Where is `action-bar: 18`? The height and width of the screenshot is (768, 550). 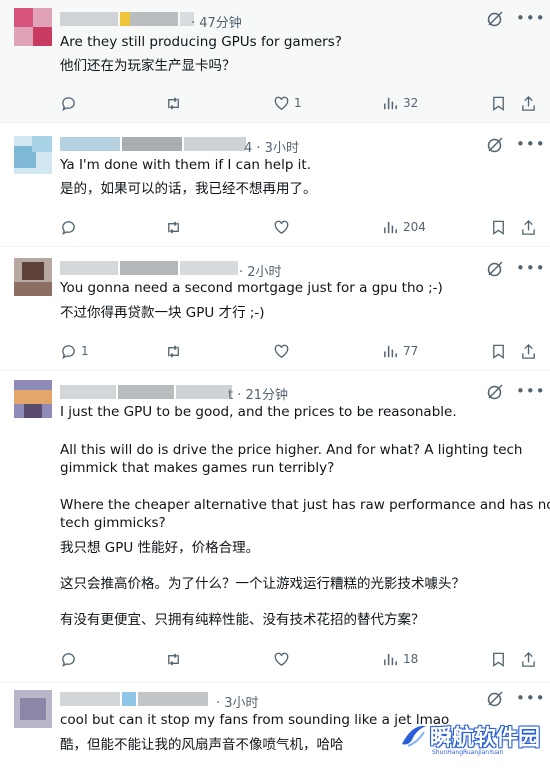
action-bar: 18 is located at coordinates (298, 659).